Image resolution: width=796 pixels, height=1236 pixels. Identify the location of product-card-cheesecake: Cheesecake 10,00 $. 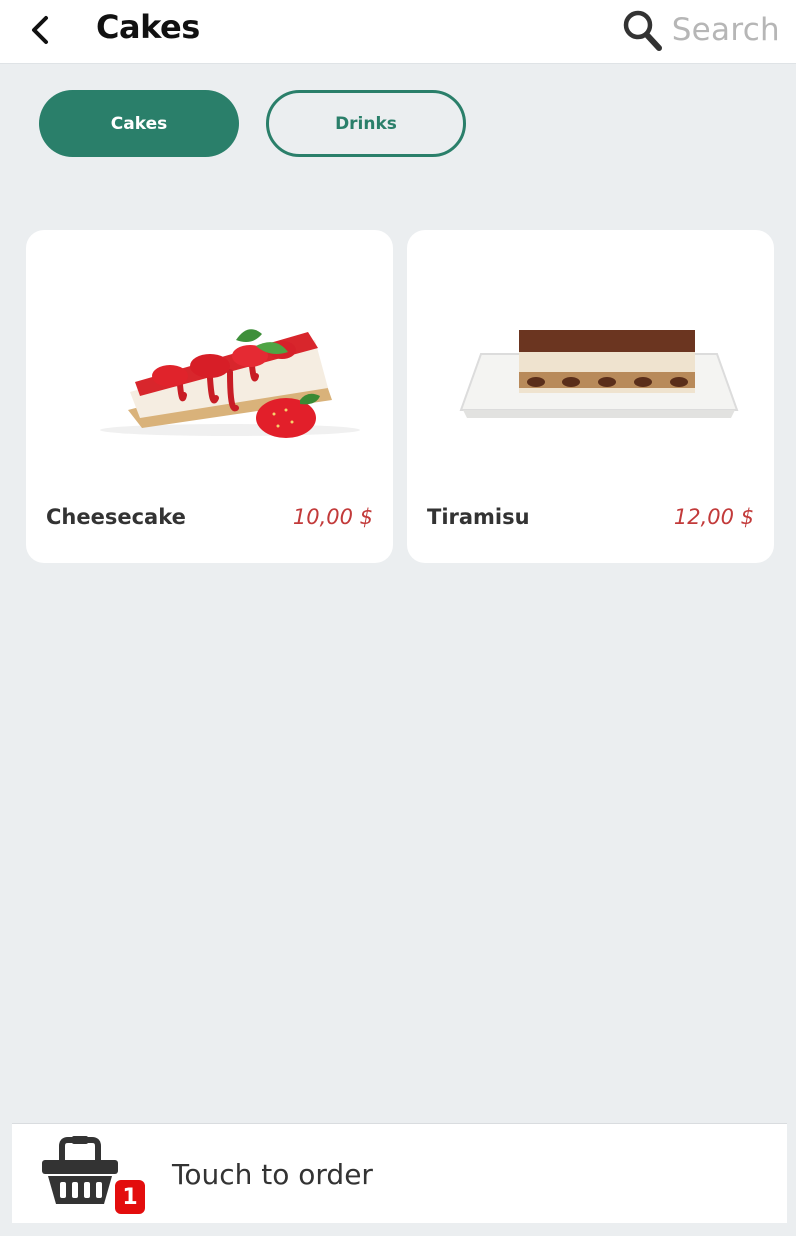
(209, 396).